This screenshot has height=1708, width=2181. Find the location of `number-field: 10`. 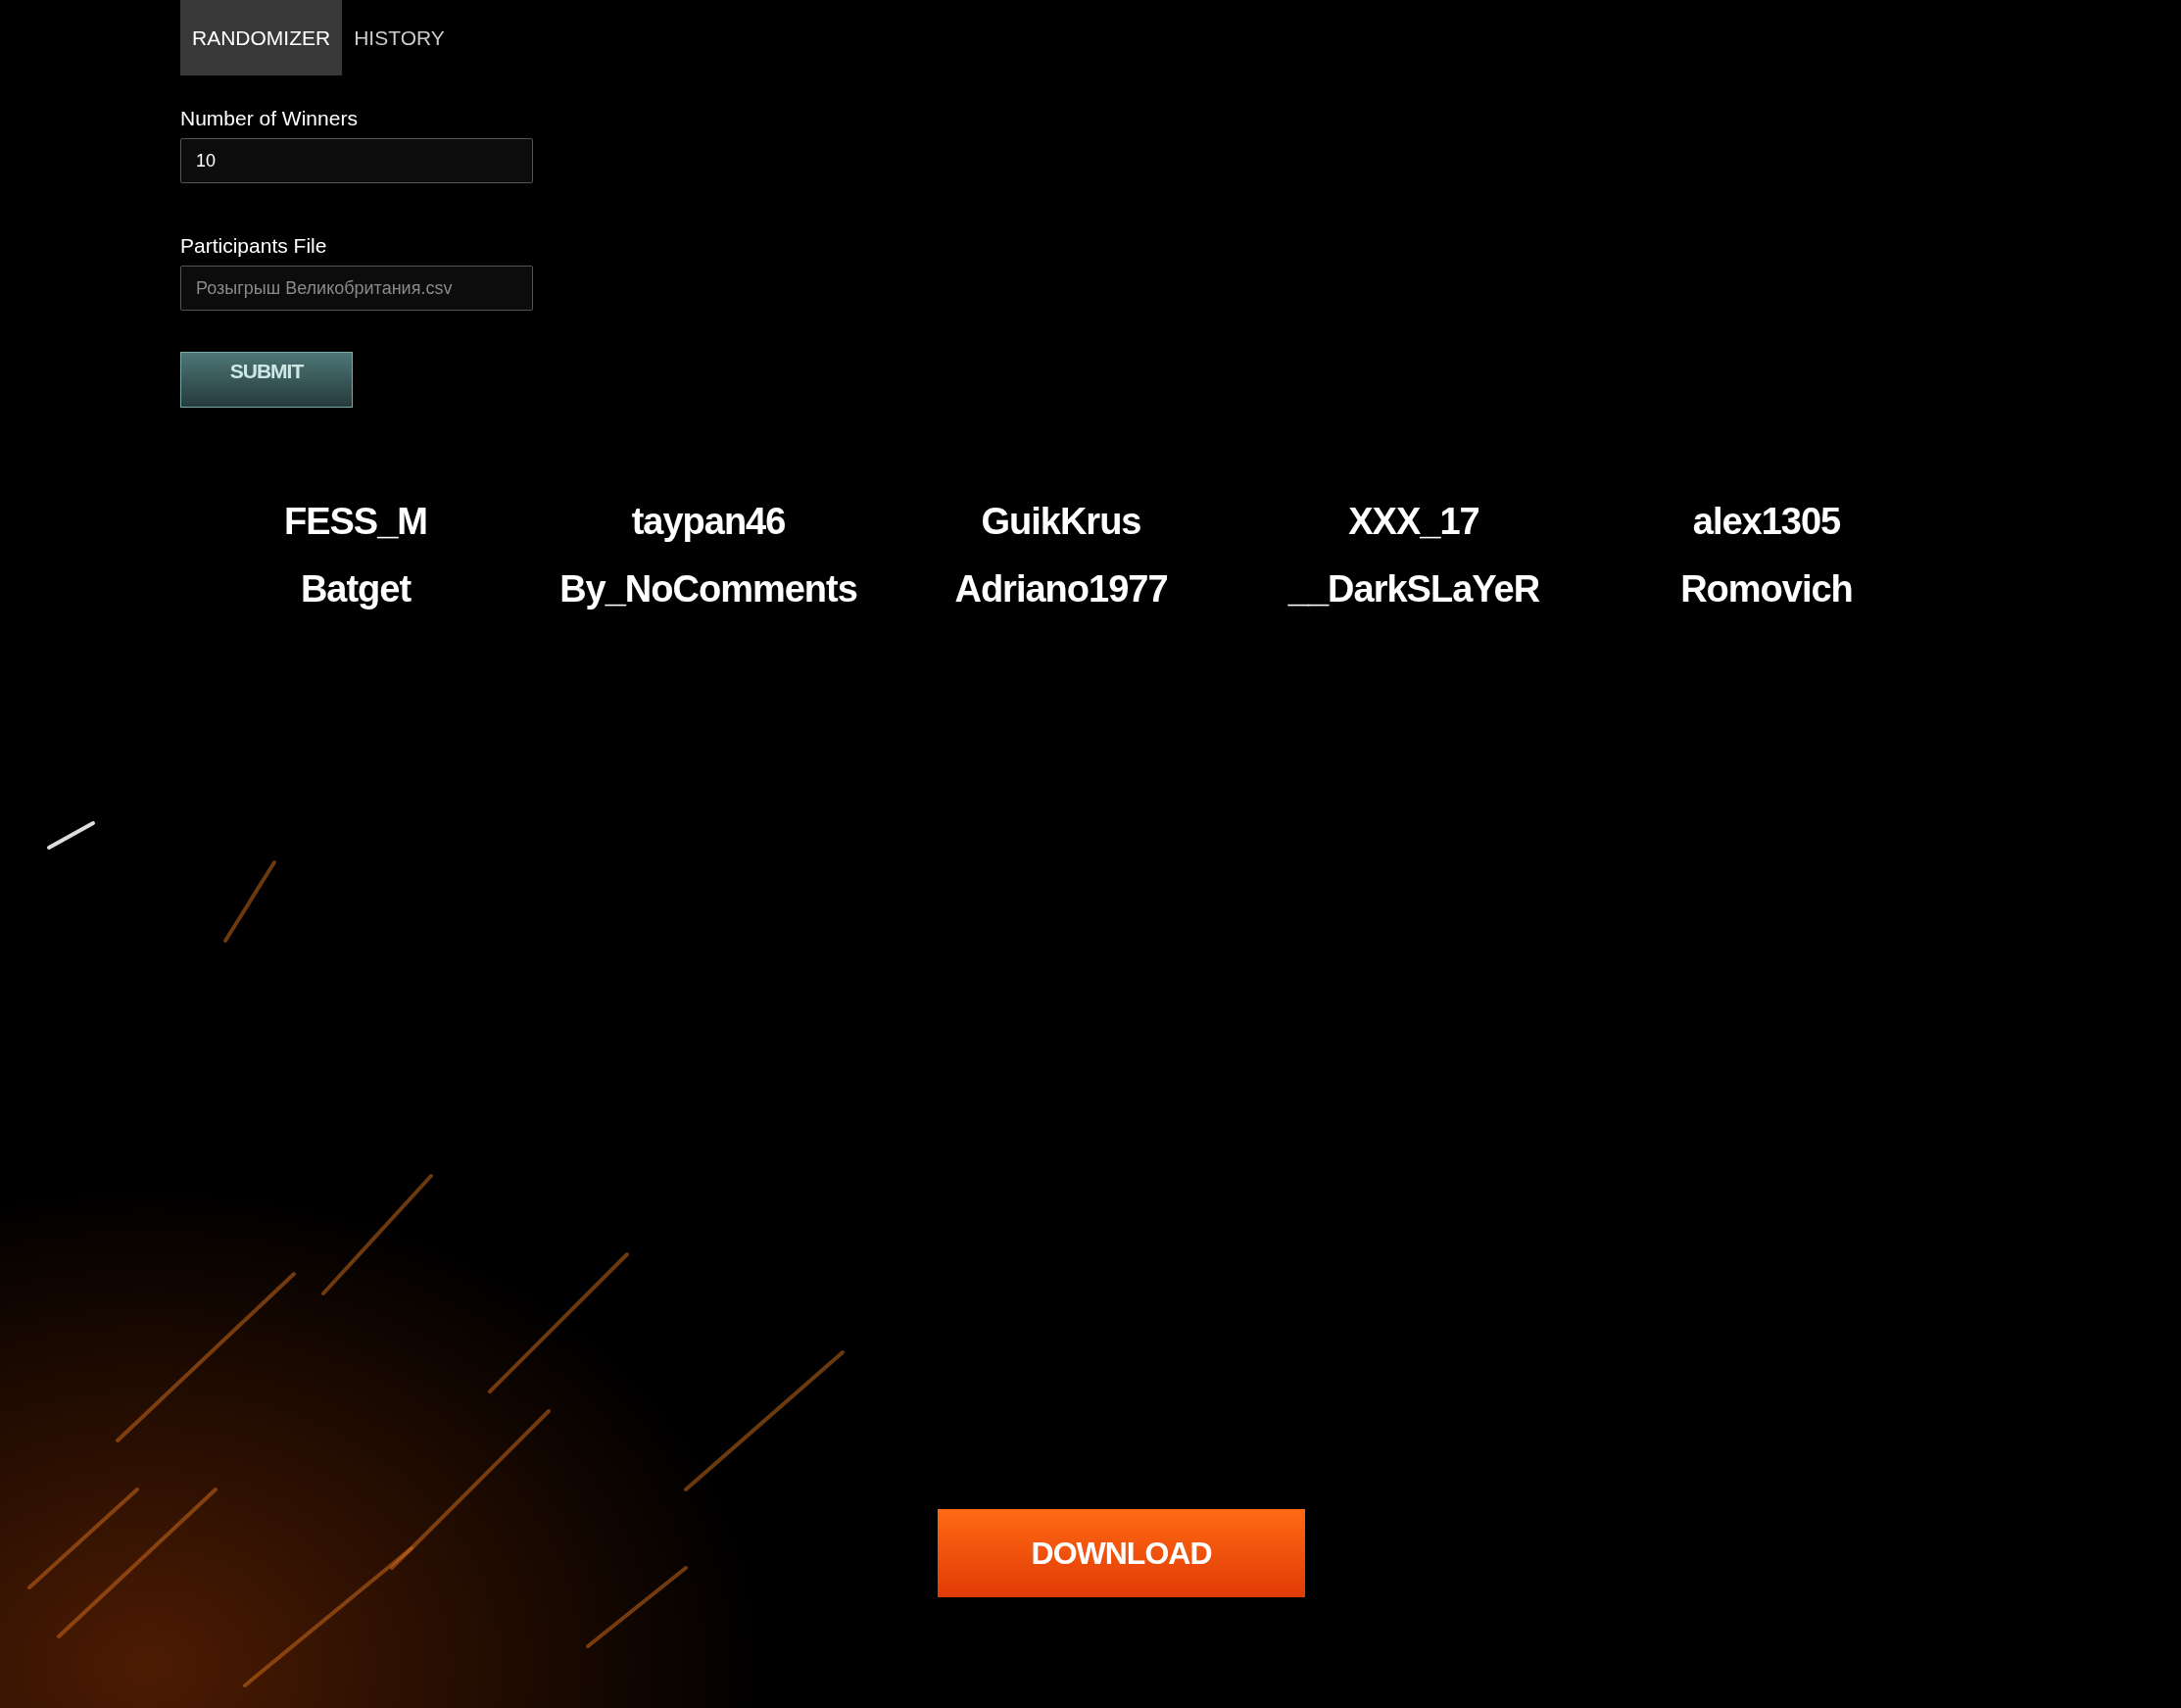

number-field: 10 is located at coordinates (357, 160).